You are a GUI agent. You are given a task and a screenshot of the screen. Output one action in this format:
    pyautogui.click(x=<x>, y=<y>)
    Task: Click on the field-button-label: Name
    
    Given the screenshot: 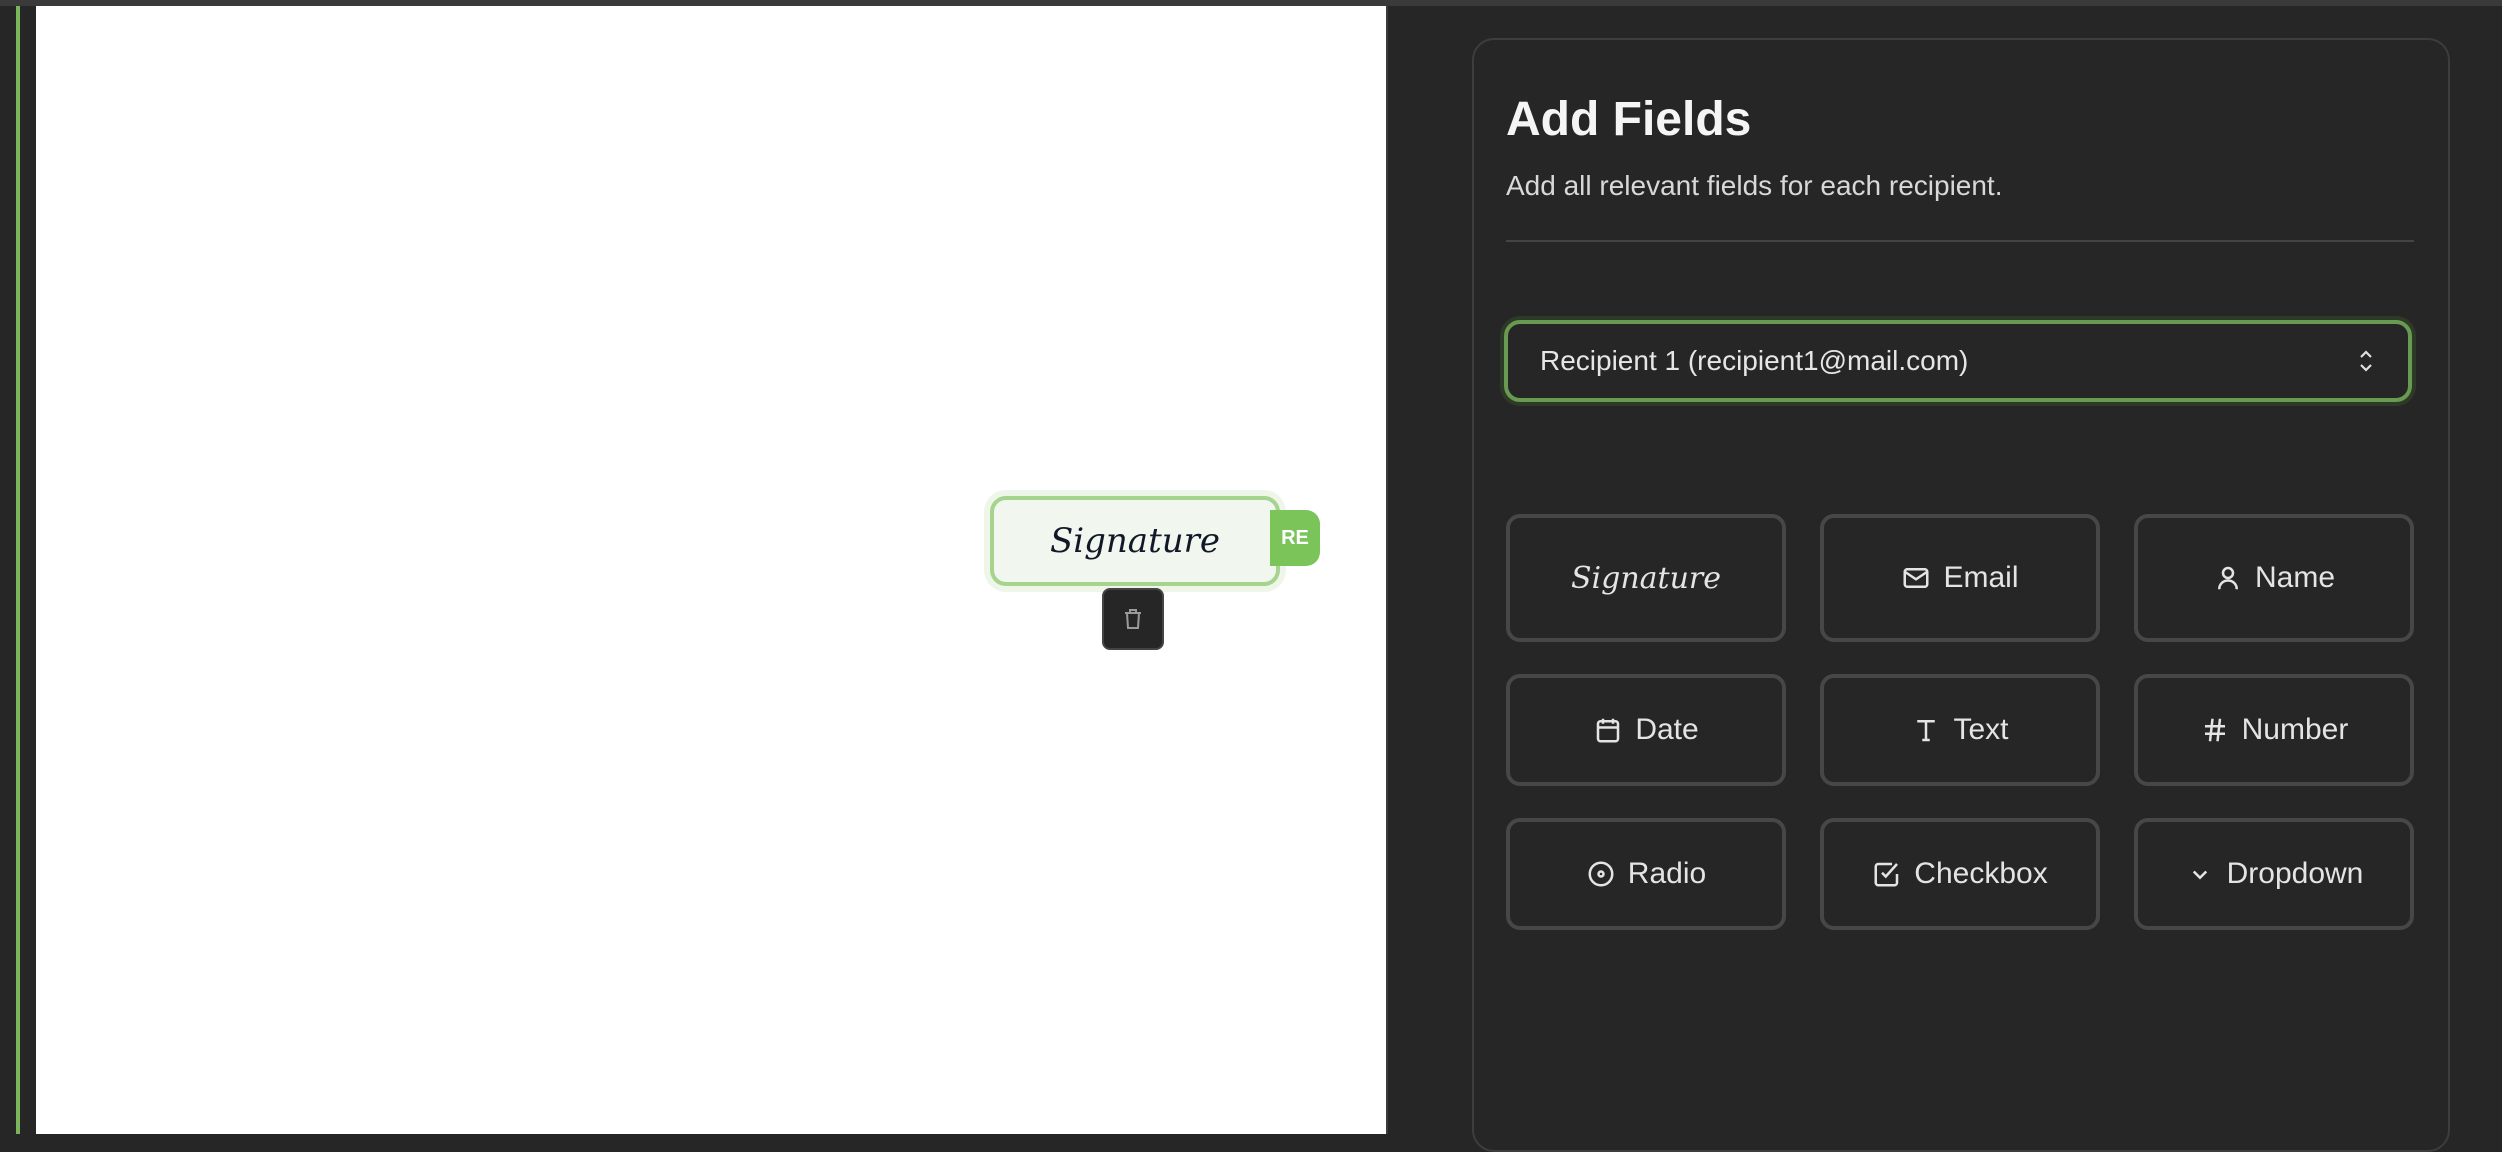 What is the action you would take?
    pyautogui.click(x=2295, y=577)
    